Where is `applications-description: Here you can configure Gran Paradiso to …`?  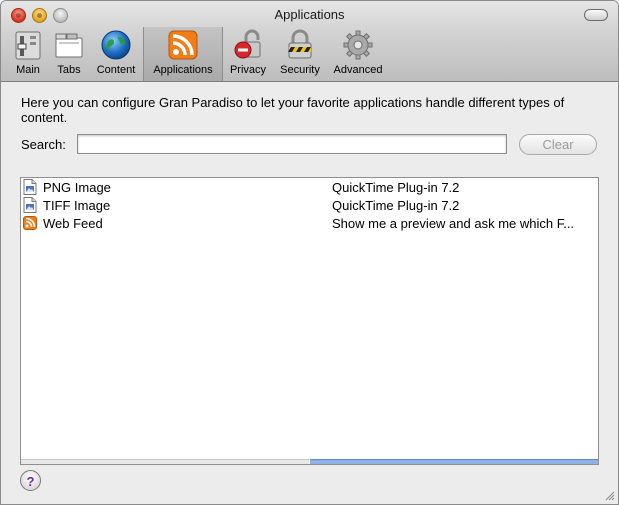
applications-description: Here you can configure Gran Paradiso to … is located at coordinates (293, 110).